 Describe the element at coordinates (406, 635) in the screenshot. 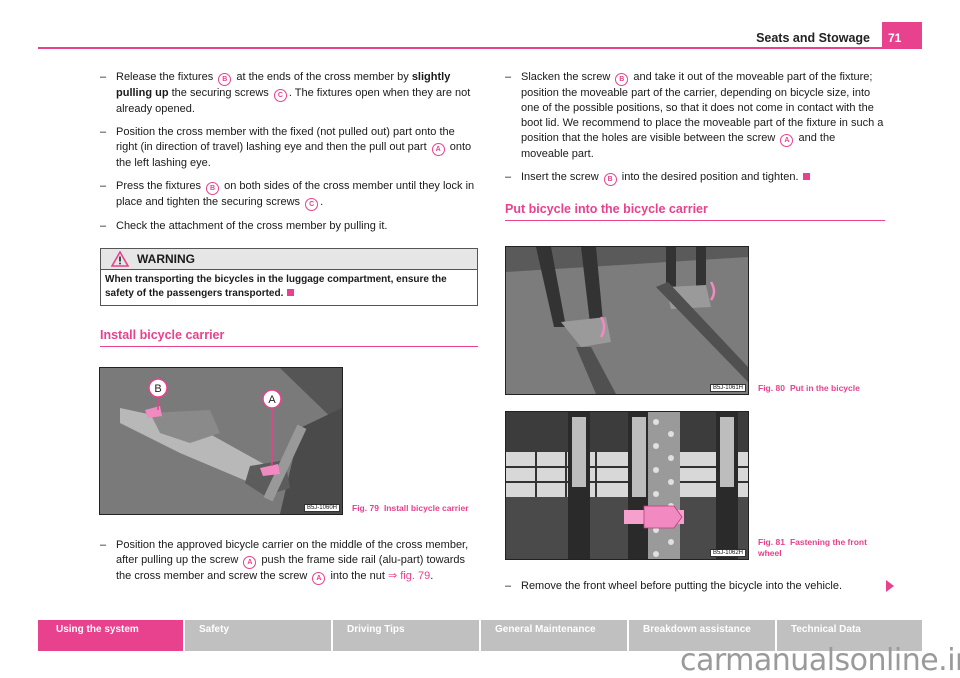

I see `nav-tab-driving-tips: Driving Tips` at that location.